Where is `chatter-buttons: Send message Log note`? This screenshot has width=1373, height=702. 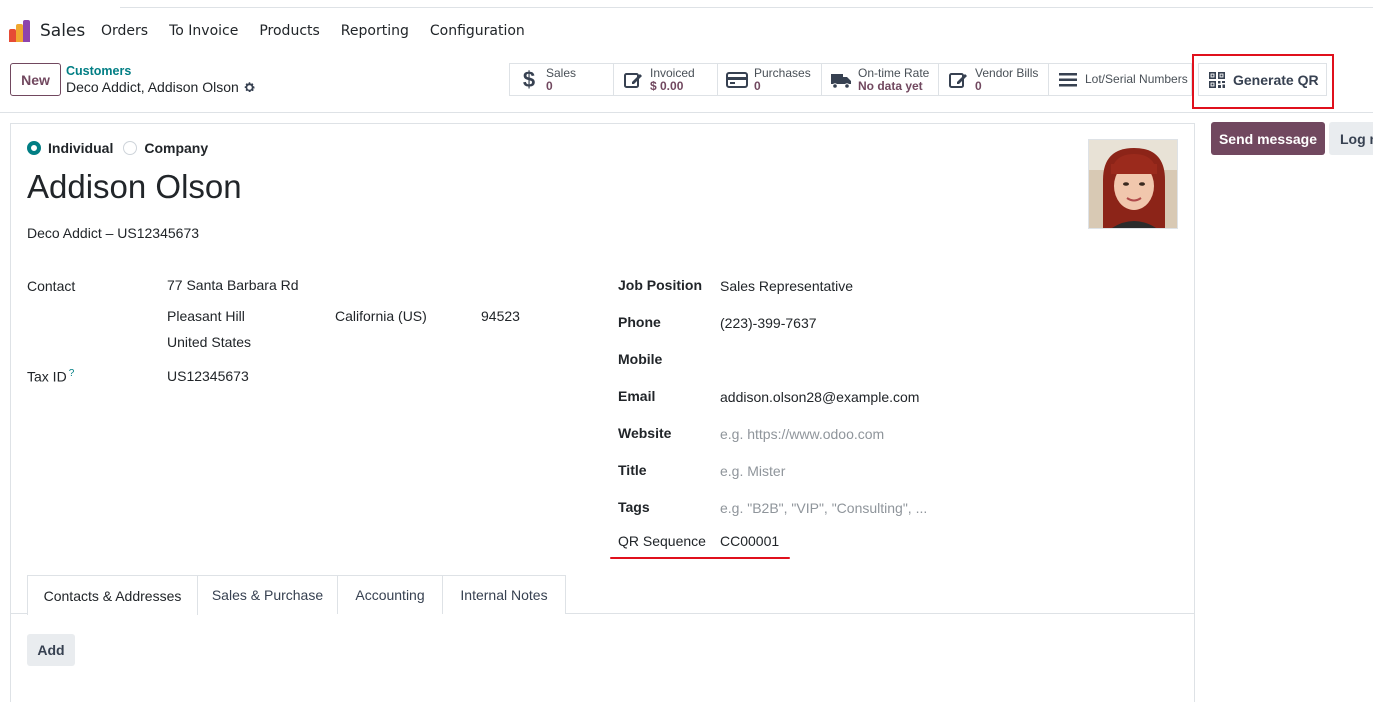
chatter-buttons: Send message Log note is located at coordinates (1292, 138).